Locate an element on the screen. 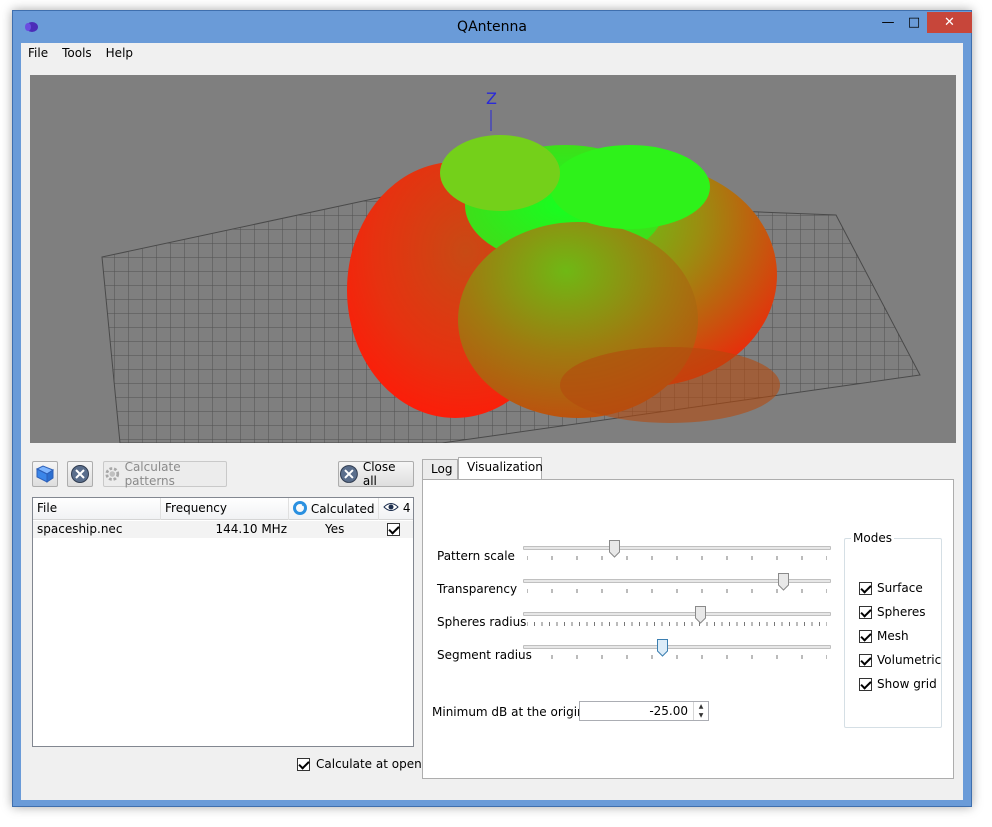 The image size is (992, 827). minimize-button: — is located at coordinates (888, 22).